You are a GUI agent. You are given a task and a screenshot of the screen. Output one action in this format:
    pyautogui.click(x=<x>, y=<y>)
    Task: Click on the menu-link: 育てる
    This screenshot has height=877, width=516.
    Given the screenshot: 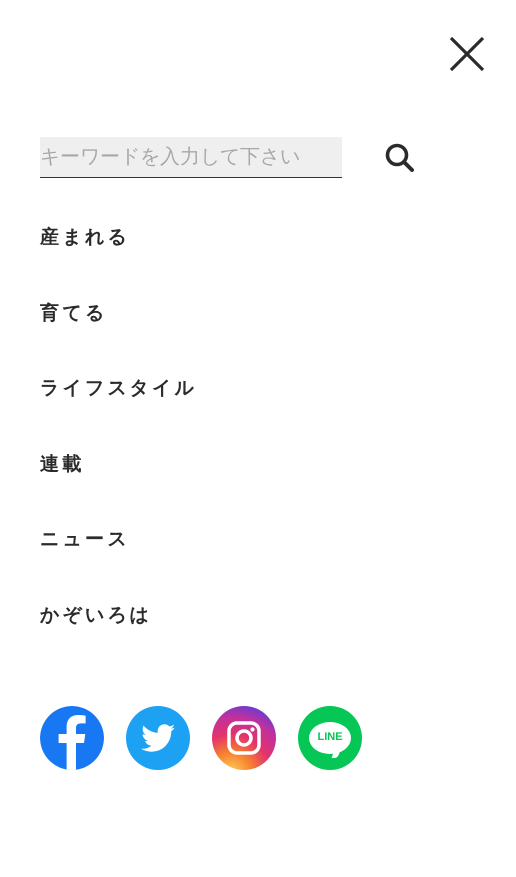 What is the action you would take?
    pyautogui.click(x=74, y=338)
    